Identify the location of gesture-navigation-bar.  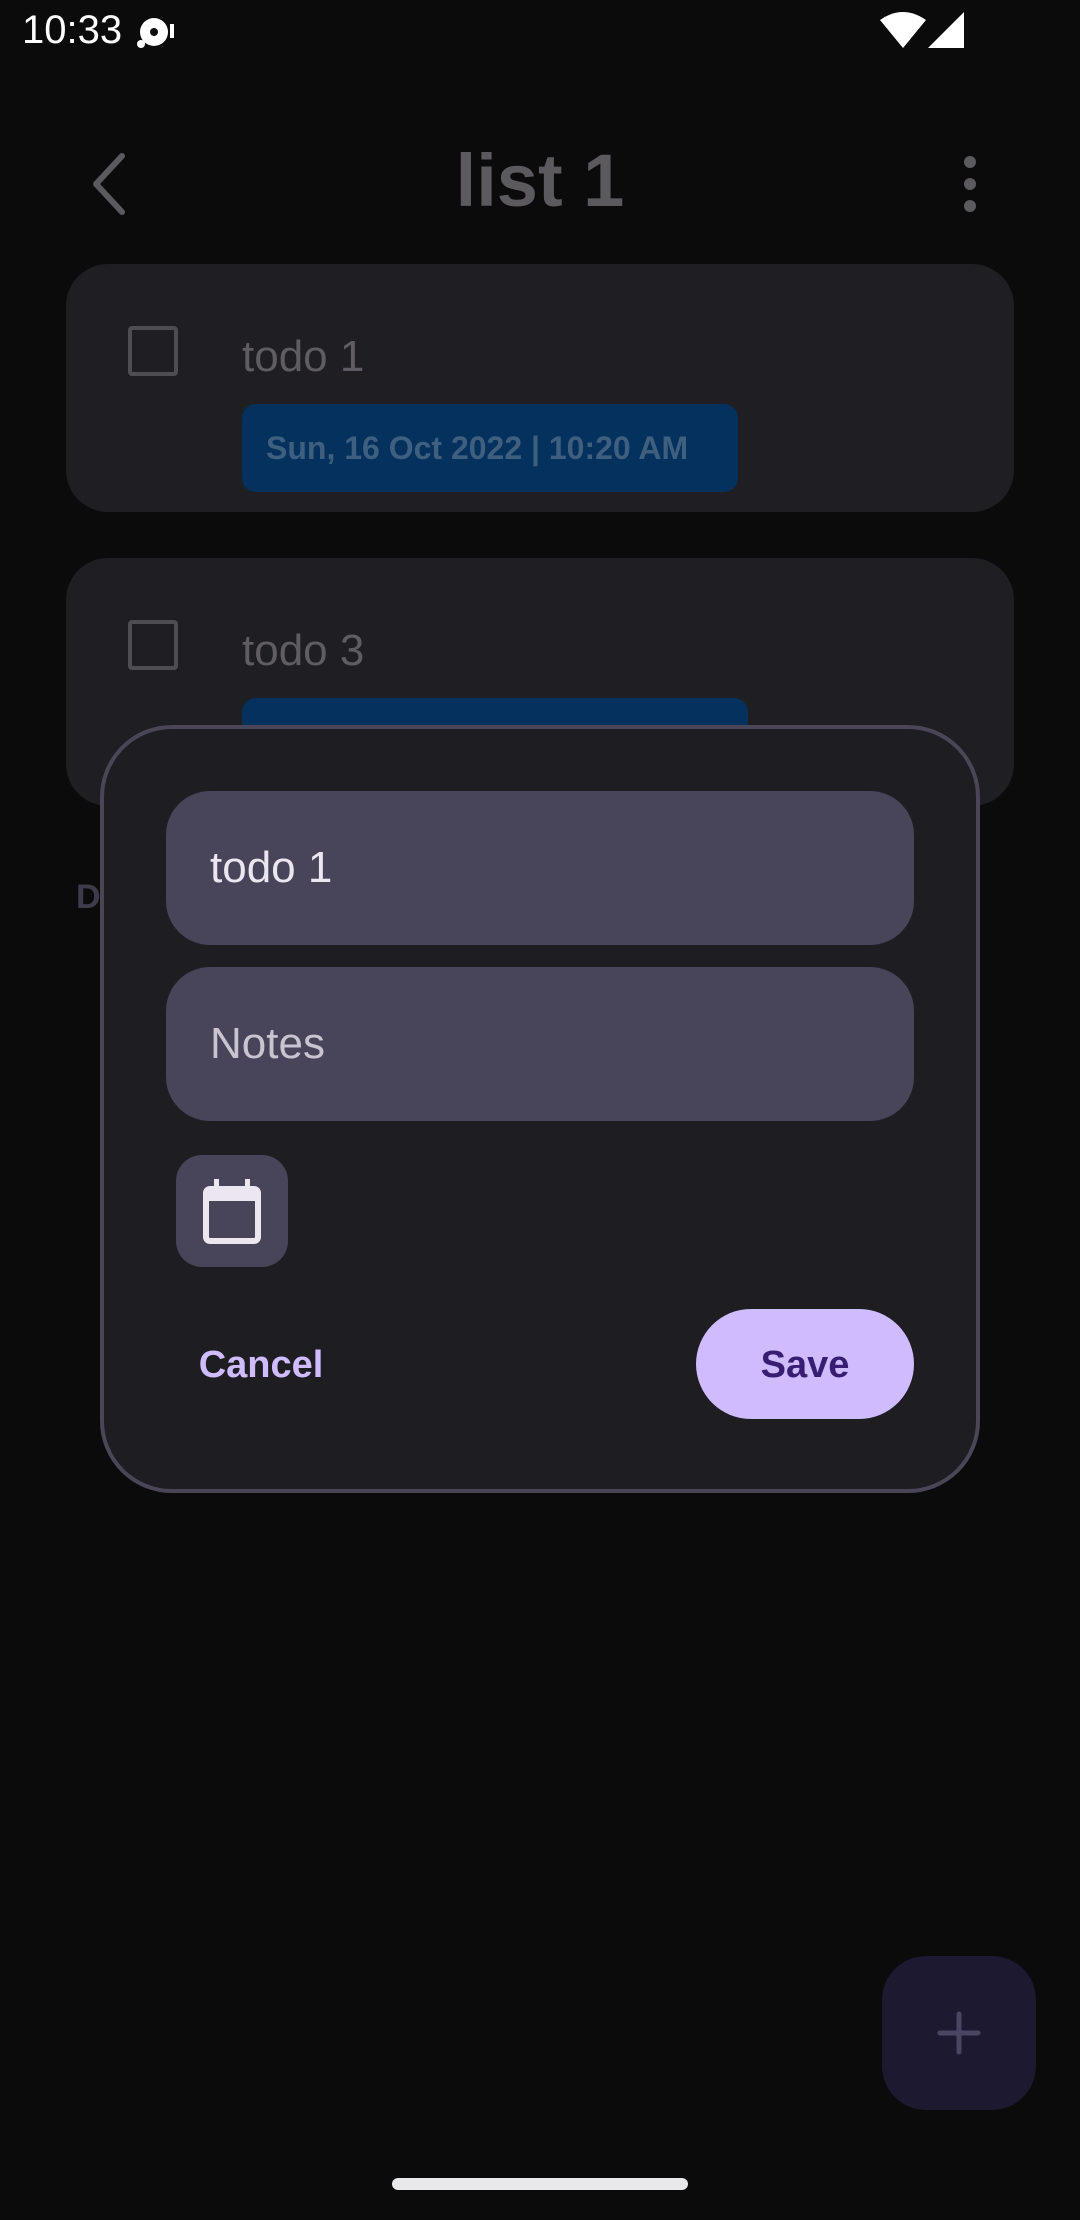
(540, 2184).